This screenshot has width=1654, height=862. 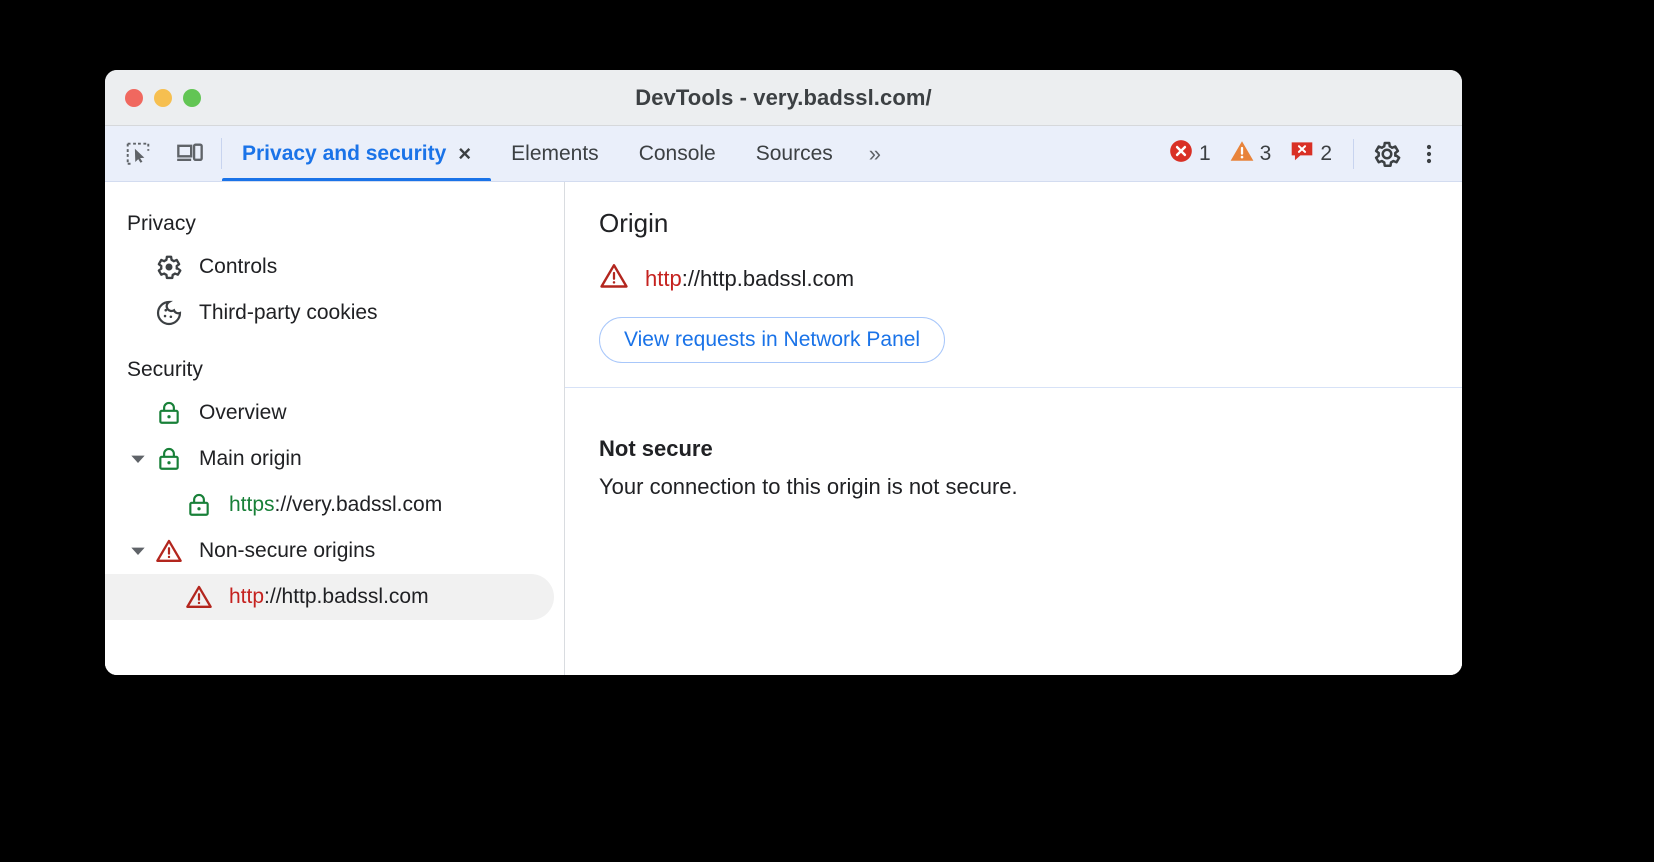 I want to click on tab-label: Privacy and security, so click(x=344, y=153).